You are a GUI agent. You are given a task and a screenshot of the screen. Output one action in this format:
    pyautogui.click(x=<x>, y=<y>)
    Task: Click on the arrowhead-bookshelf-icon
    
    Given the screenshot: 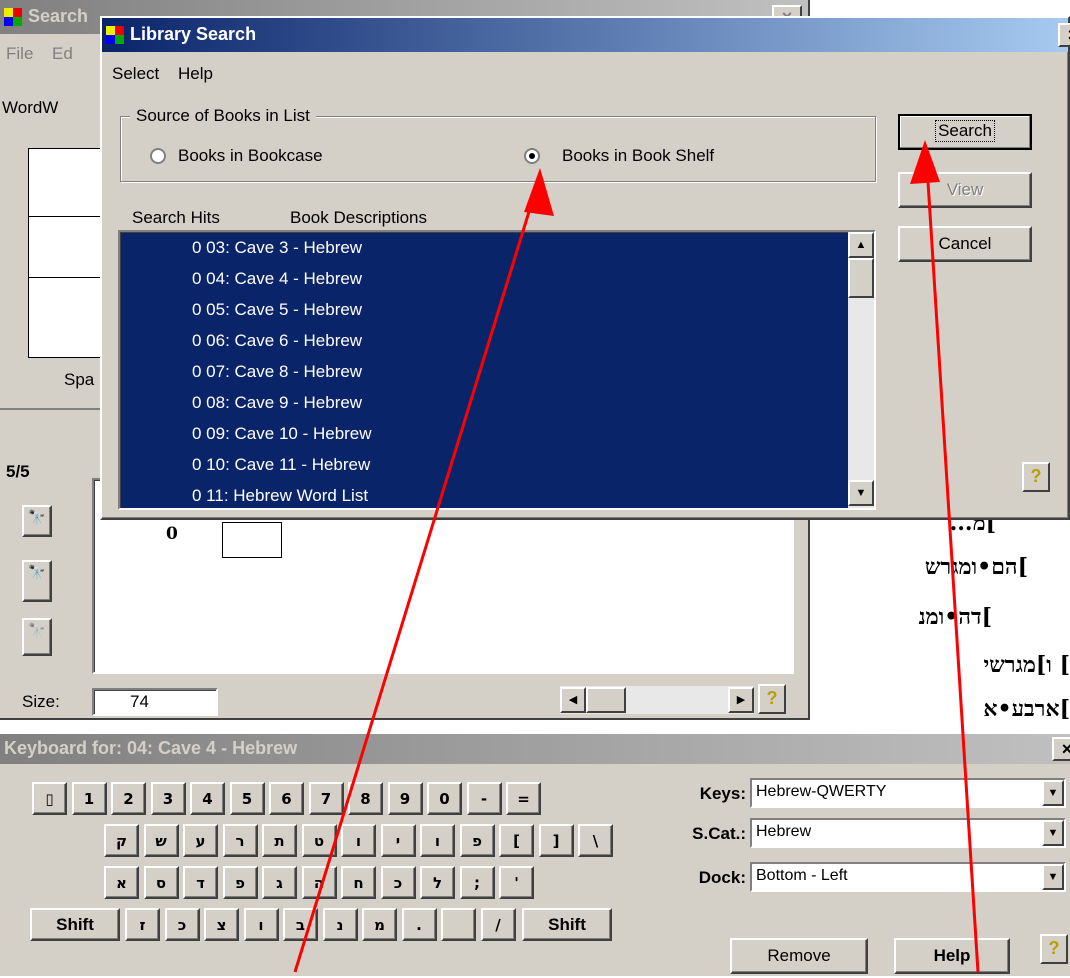 What is the action you would take?
    pyautogui.click(x=539, y=192)
    